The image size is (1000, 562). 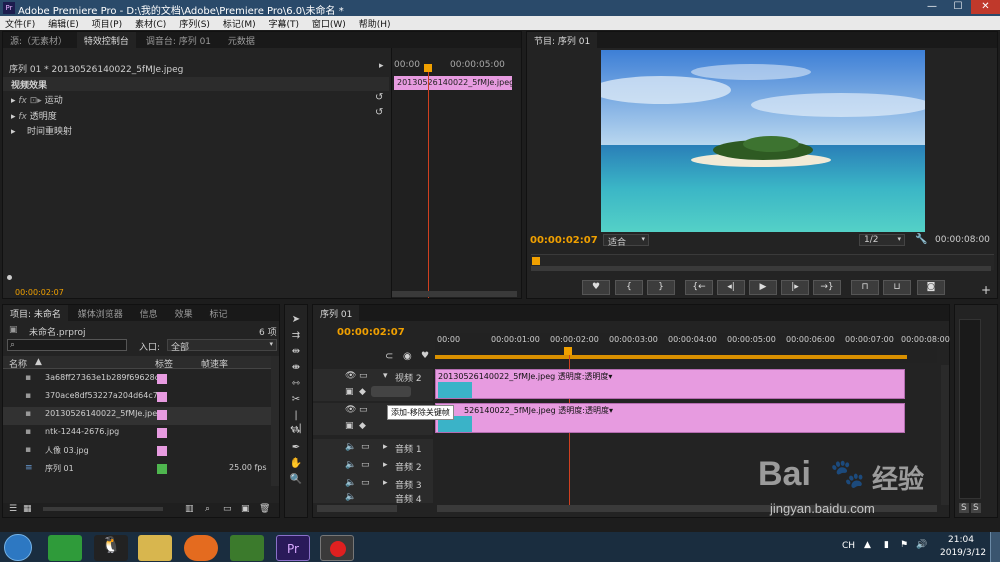 What do you see at coordinates (350, 410) in the screenshot?
I see `eye-icon: 👁` at bounding box center [350, 410].